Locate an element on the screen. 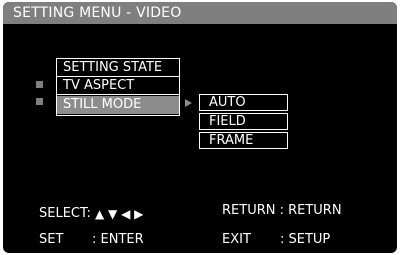 The image size is (400, 255). option-frame: FRAME is located at coordinates (243, 140).